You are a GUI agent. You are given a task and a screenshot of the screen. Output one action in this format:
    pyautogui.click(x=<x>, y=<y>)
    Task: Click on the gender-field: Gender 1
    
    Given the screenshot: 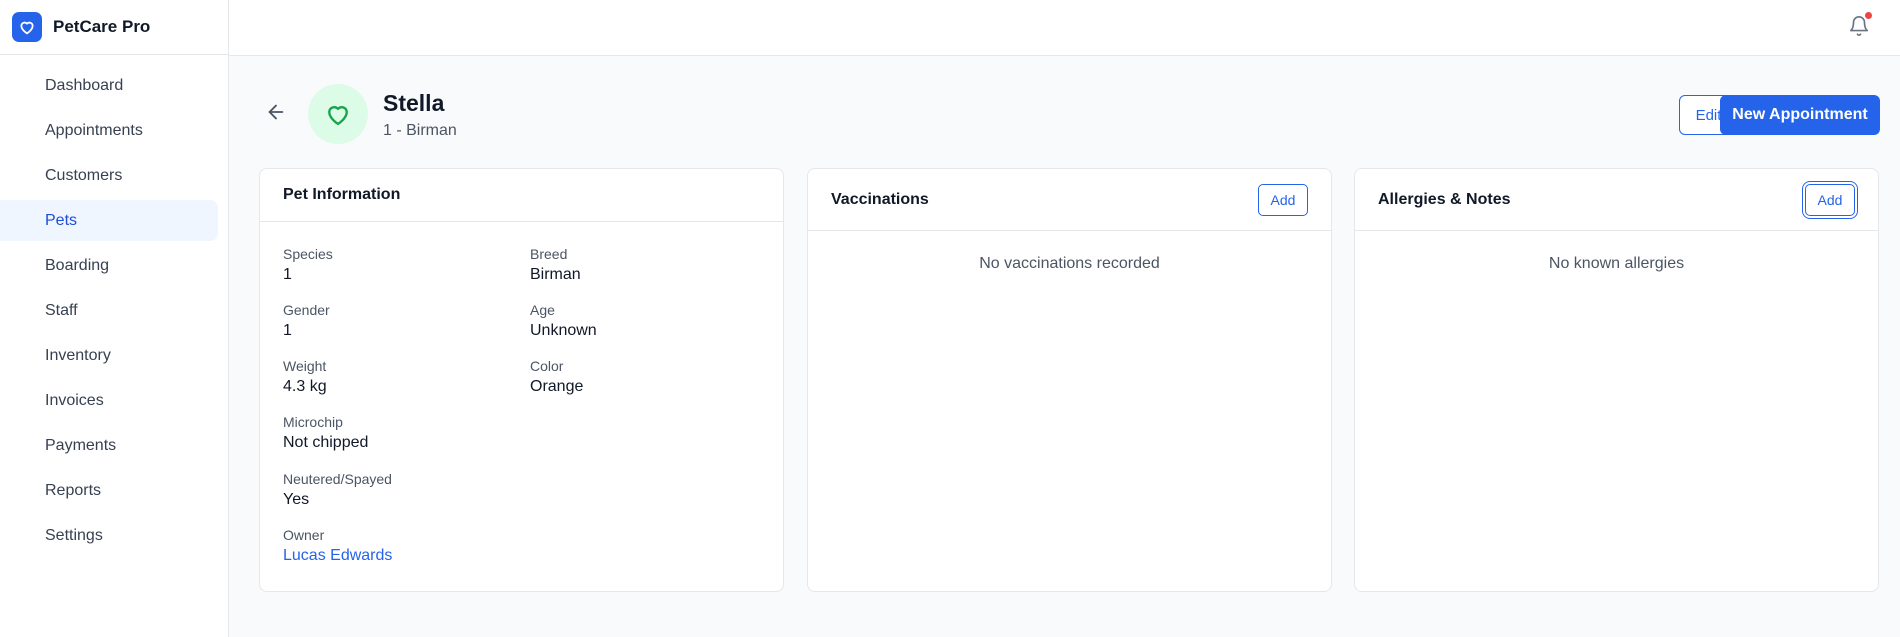 What is the action you would take?
    pyautogui.click(x=306, y=321)
    